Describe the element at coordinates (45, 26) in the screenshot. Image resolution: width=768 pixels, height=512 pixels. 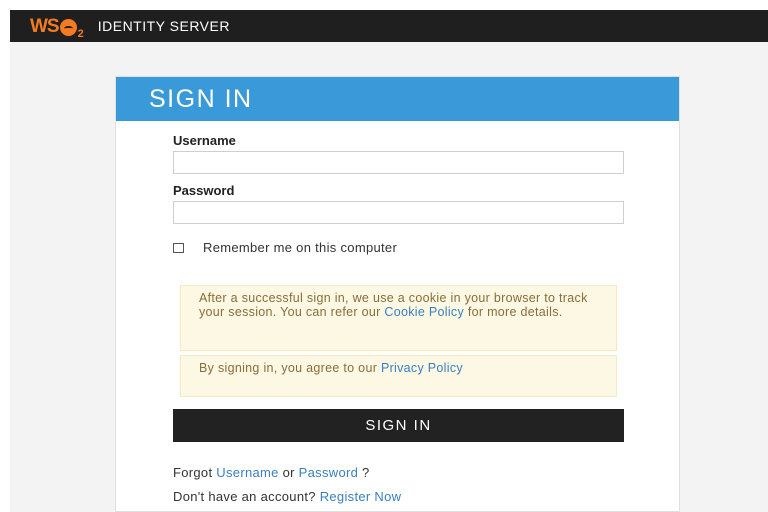
I see `logo-ws-text: WS` at that location.